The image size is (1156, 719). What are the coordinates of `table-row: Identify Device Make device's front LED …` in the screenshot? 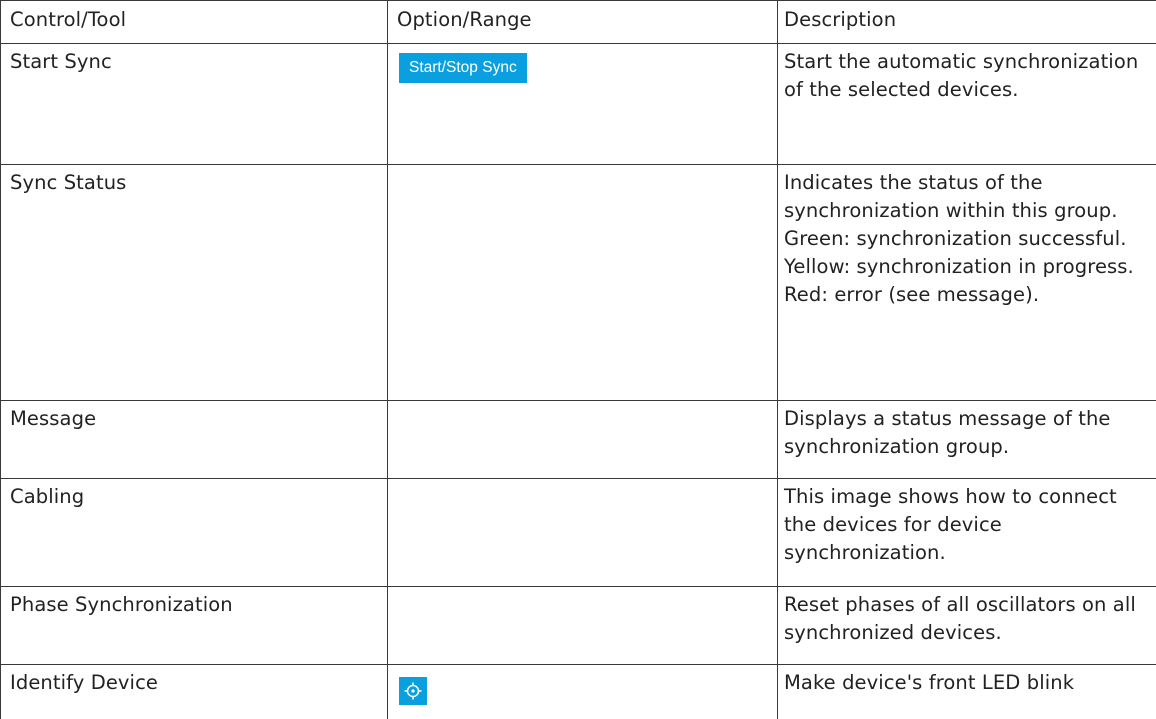 It's located at (578, 692).